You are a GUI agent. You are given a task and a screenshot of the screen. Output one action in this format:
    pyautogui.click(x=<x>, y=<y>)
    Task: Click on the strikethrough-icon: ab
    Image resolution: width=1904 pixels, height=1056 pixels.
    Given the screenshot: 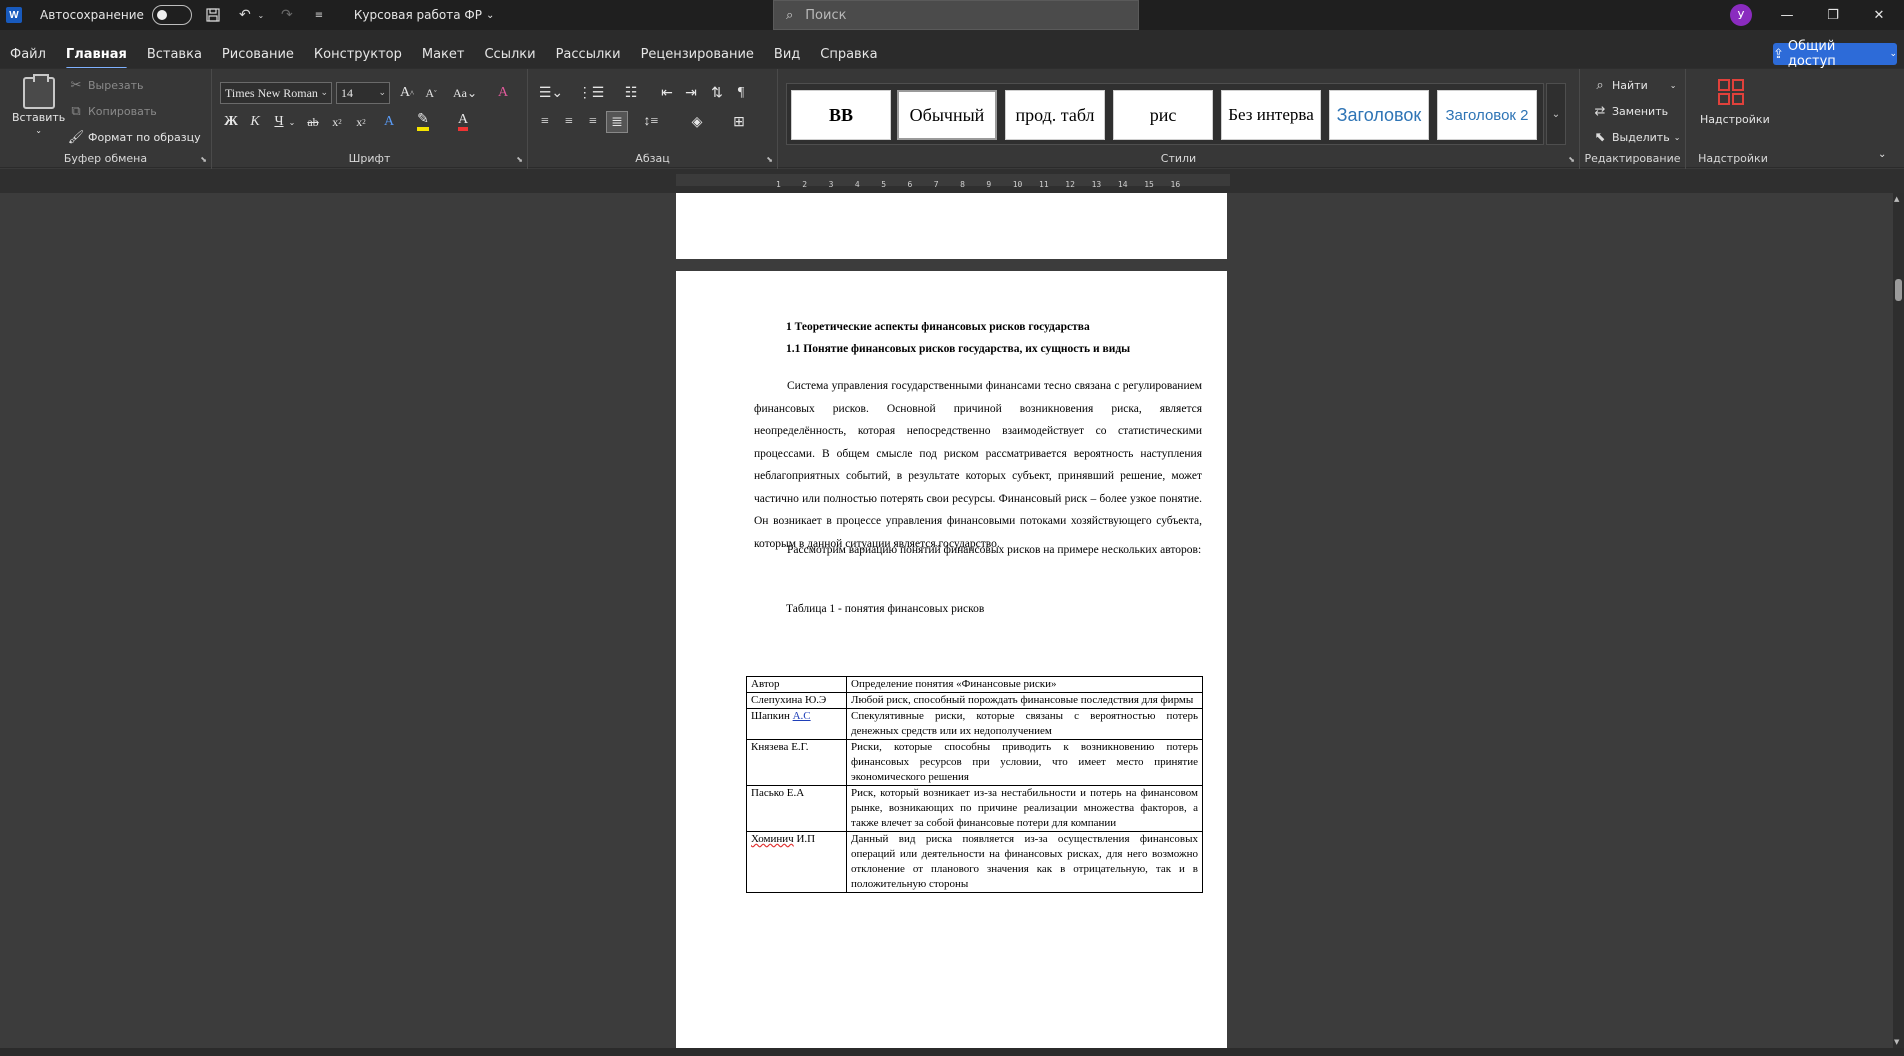 What is the action you would take?
    pyautogui.click(x=313, y=122)
    